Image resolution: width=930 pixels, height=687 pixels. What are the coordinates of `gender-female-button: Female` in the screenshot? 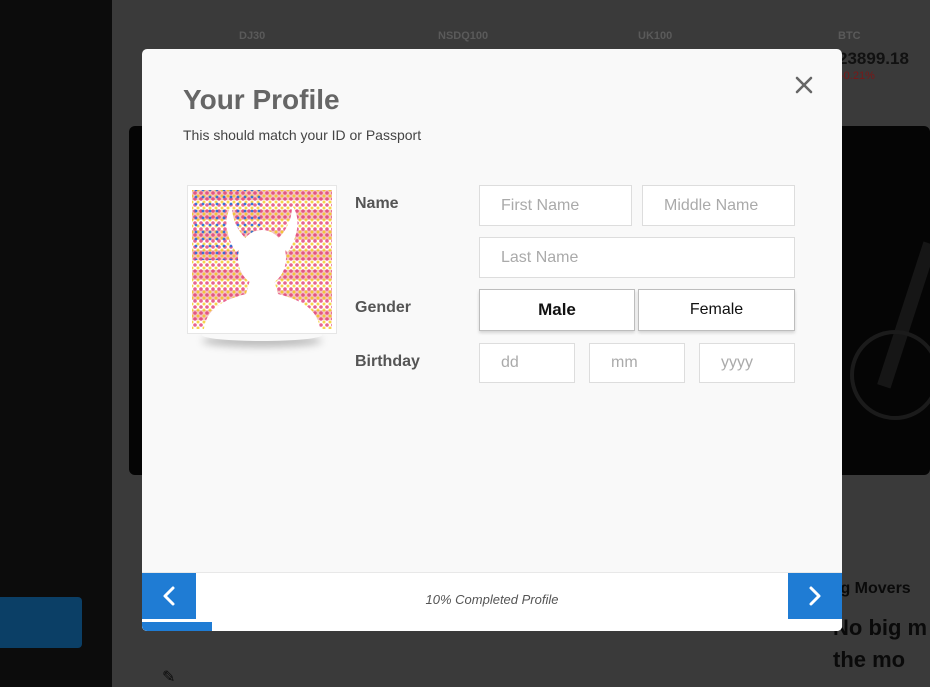 It's located at (716, 310).